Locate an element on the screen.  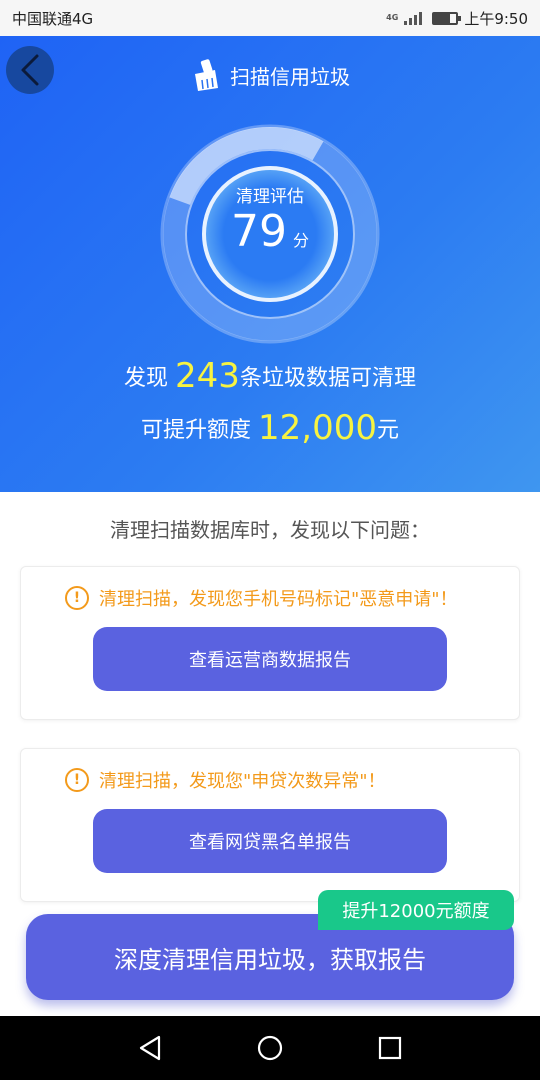
nav-recents-button is located at coordinates (390, 1048).